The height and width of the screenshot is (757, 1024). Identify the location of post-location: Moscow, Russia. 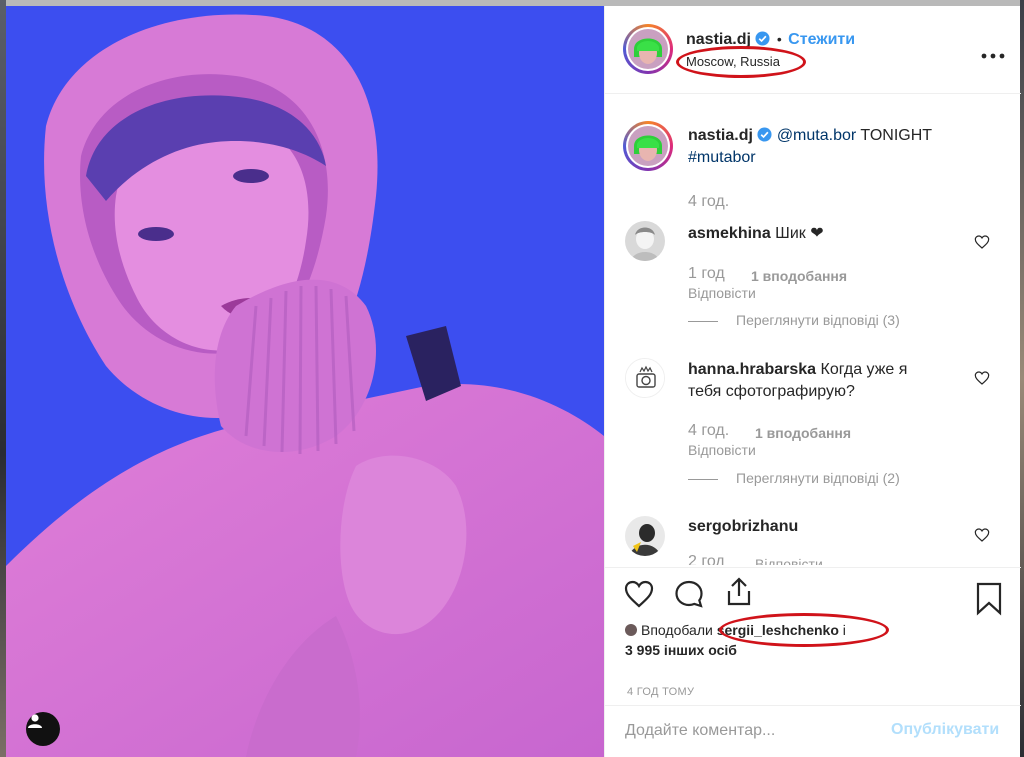
(733, 61).